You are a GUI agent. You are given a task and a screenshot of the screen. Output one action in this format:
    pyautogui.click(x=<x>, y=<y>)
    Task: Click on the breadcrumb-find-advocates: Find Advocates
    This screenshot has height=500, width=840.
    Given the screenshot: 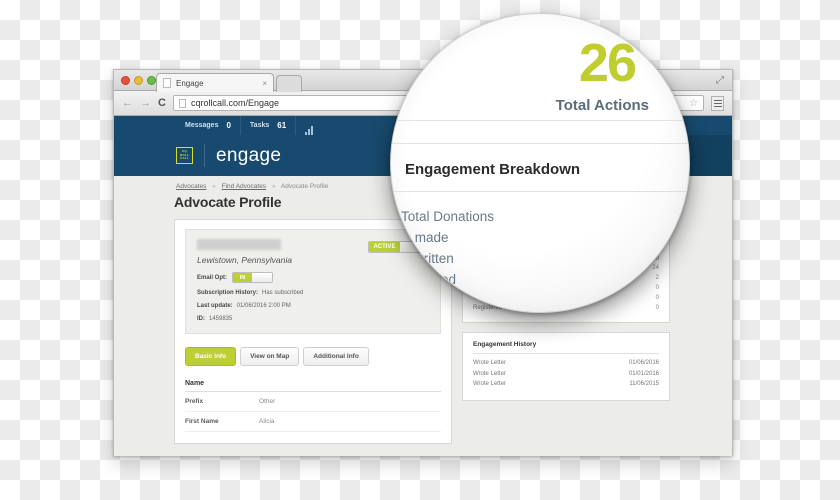 What is the action you would take?
    pyautogui.click(x=244, y=186)
    